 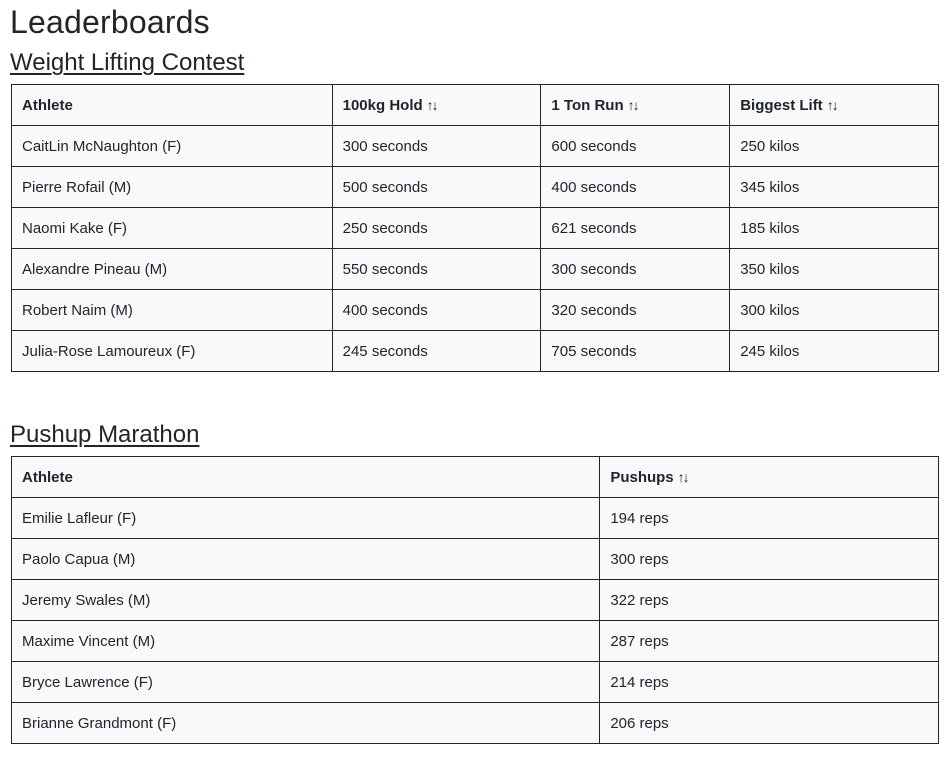 I want to click on run-cell: 600 seconds, so click(x=635, y=146).